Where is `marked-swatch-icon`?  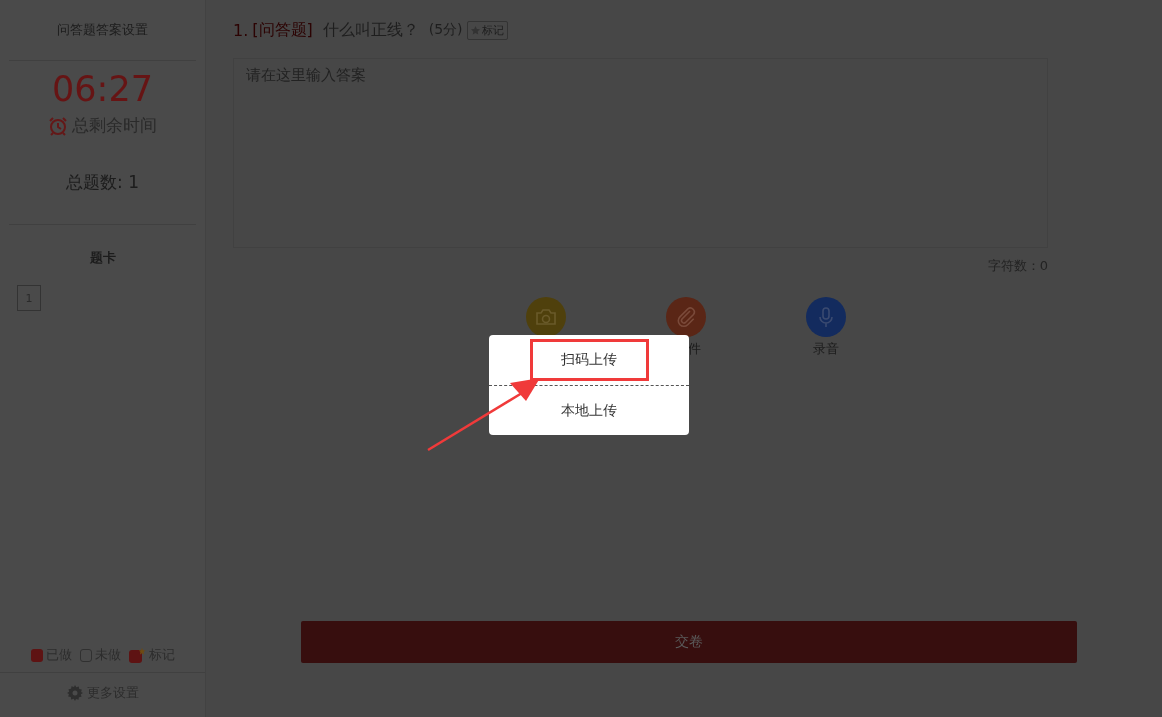
marked-swatch-icon is located at coordinates (137, 655).